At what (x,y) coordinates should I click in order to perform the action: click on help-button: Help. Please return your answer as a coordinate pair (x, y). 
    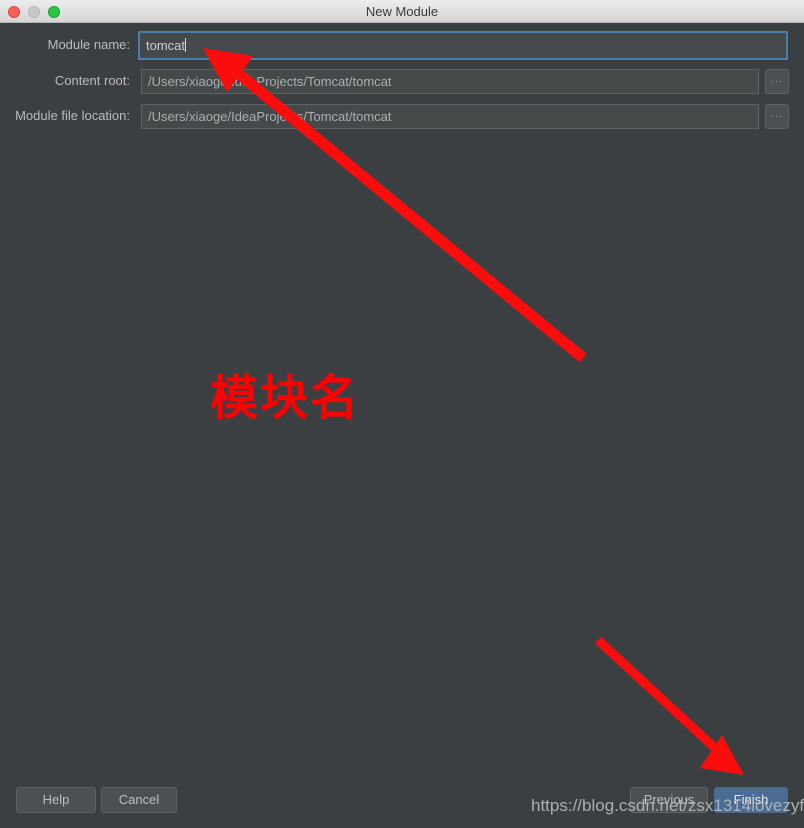
    Looking at the image, I should click on (56, 800).